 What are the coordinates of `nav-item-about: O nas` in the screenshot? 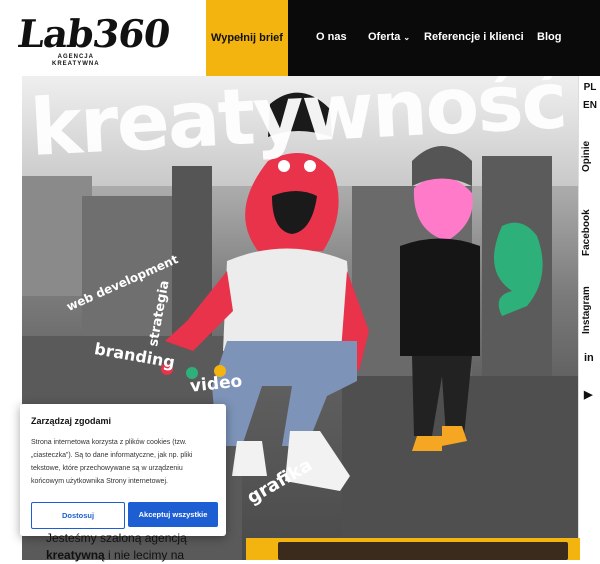 It's located at (331, 37).